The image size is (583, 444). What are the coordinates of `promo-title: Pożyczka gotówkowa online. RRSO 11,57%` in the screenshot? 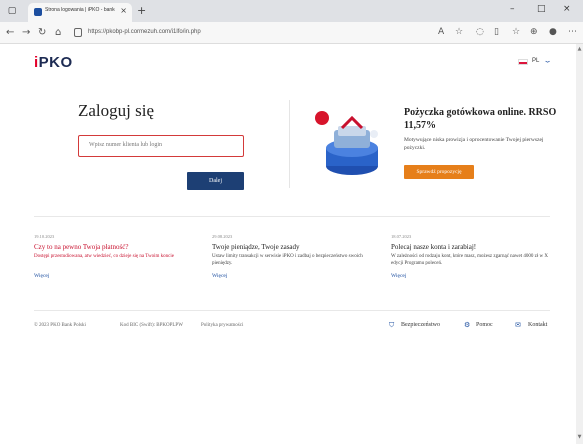 It's located at (480, 119).